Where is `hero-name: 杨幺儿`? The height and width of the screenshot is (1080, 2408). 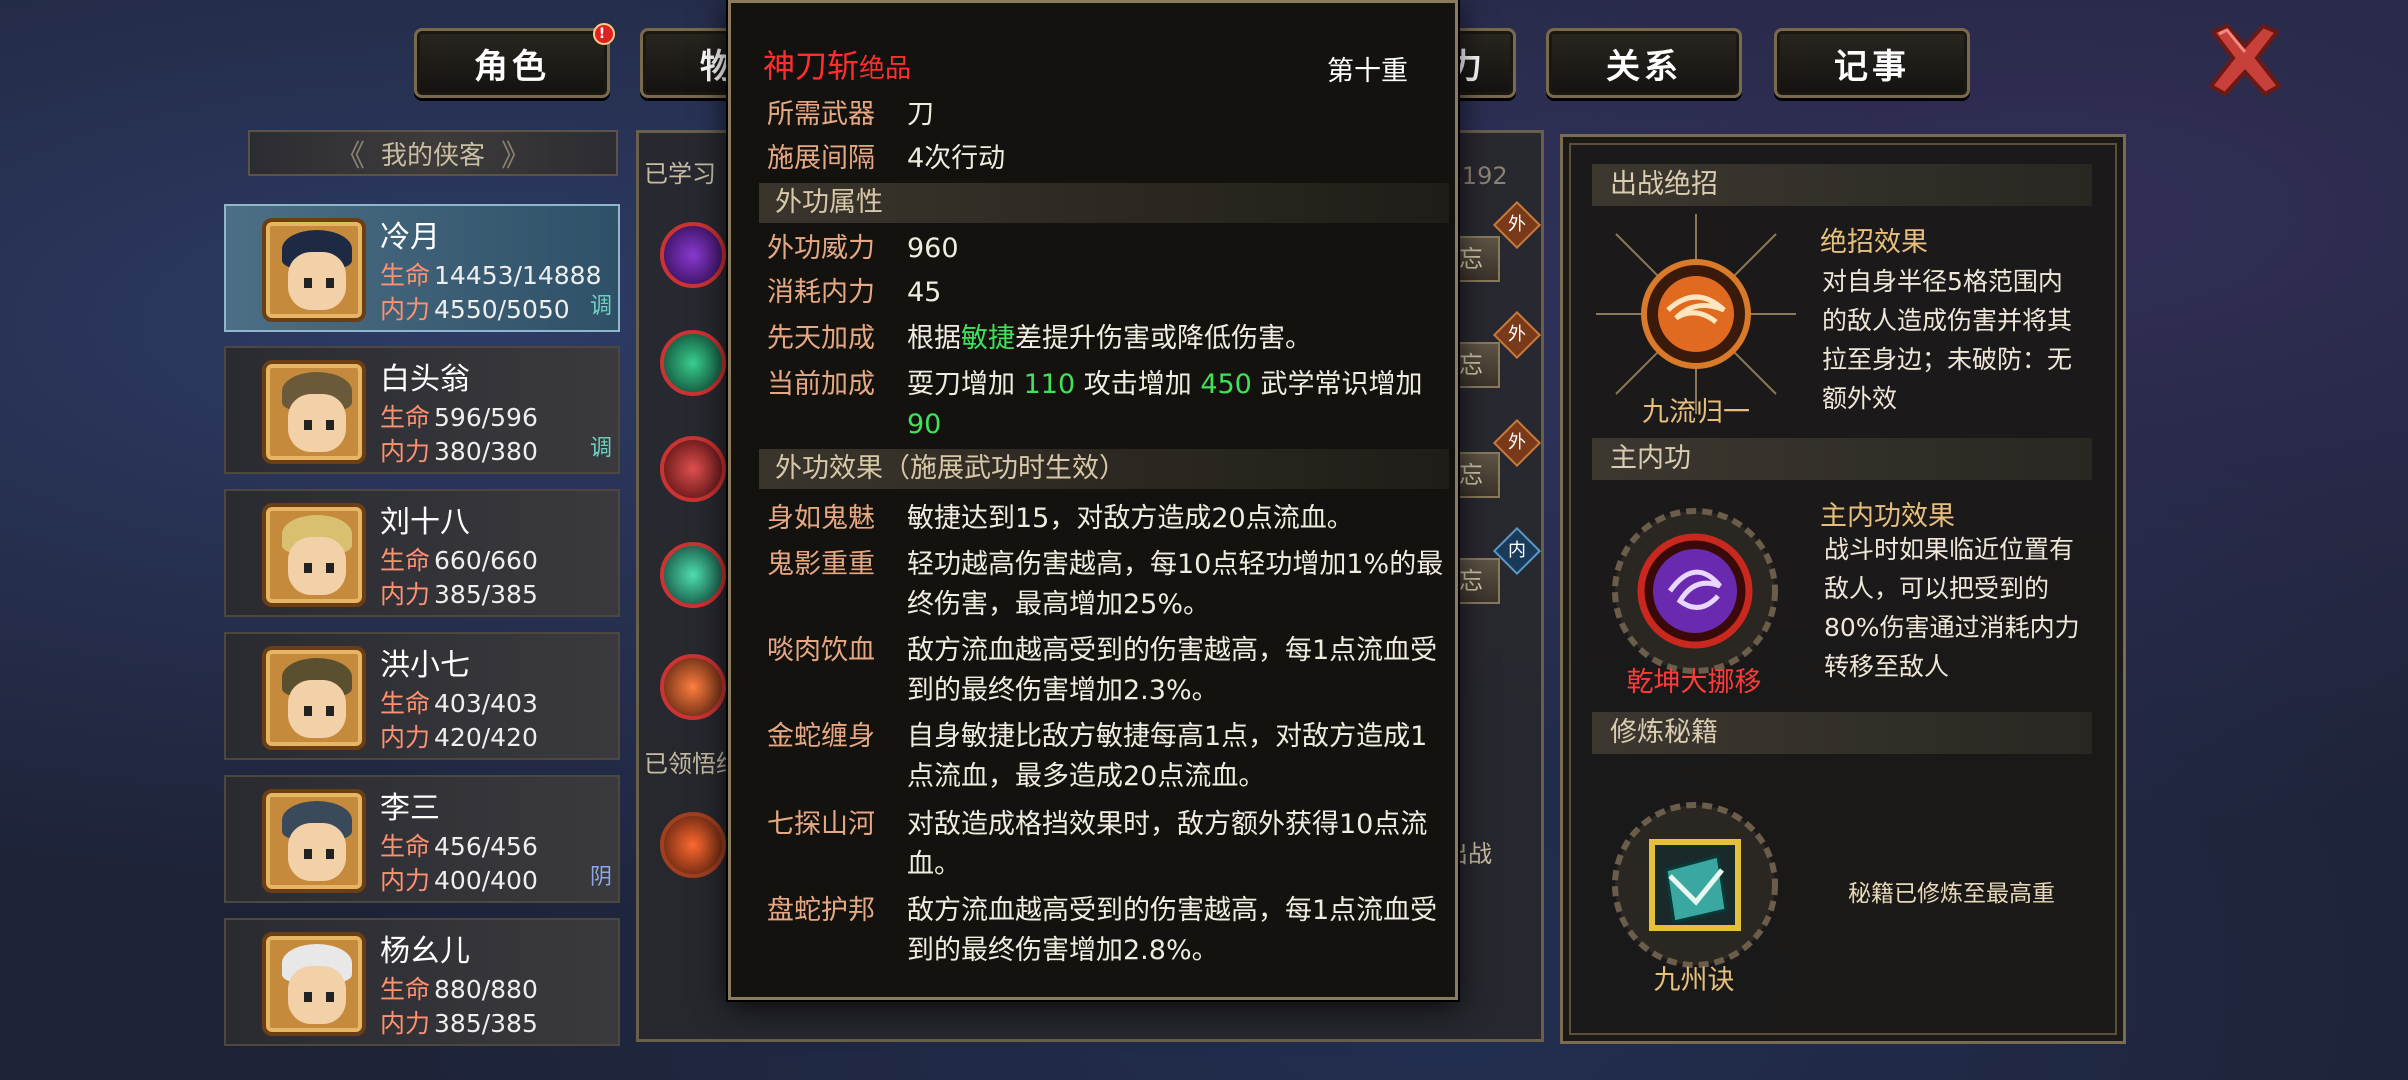 hero-name: 杨幺儿 is located at coordinates (425, 951).